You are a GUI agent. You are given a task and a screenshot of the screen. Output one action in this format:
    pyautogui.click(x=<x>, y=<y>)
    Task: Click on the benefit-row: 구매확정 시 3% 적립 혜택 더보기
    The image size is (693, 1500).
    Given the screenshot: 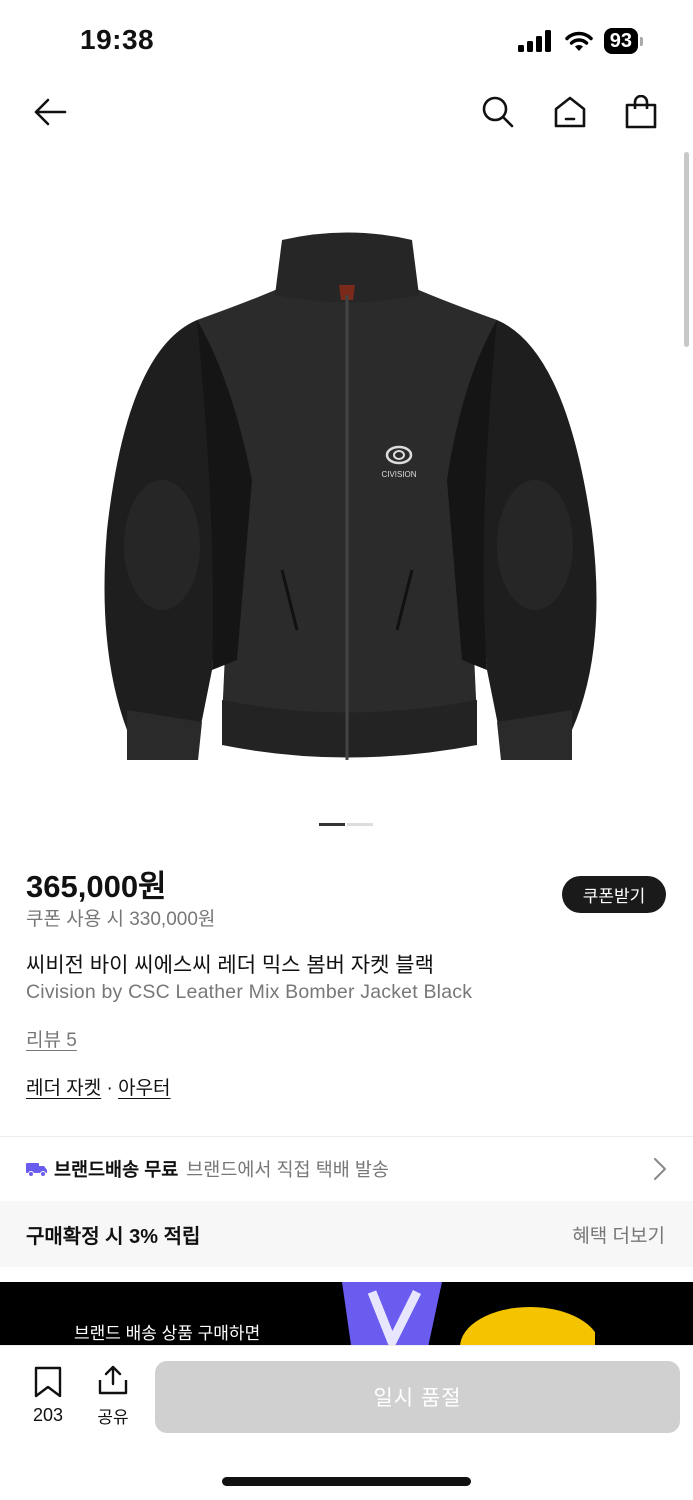 What is the action you would take?
    pyautogui.click(x=346, y=1234)
    